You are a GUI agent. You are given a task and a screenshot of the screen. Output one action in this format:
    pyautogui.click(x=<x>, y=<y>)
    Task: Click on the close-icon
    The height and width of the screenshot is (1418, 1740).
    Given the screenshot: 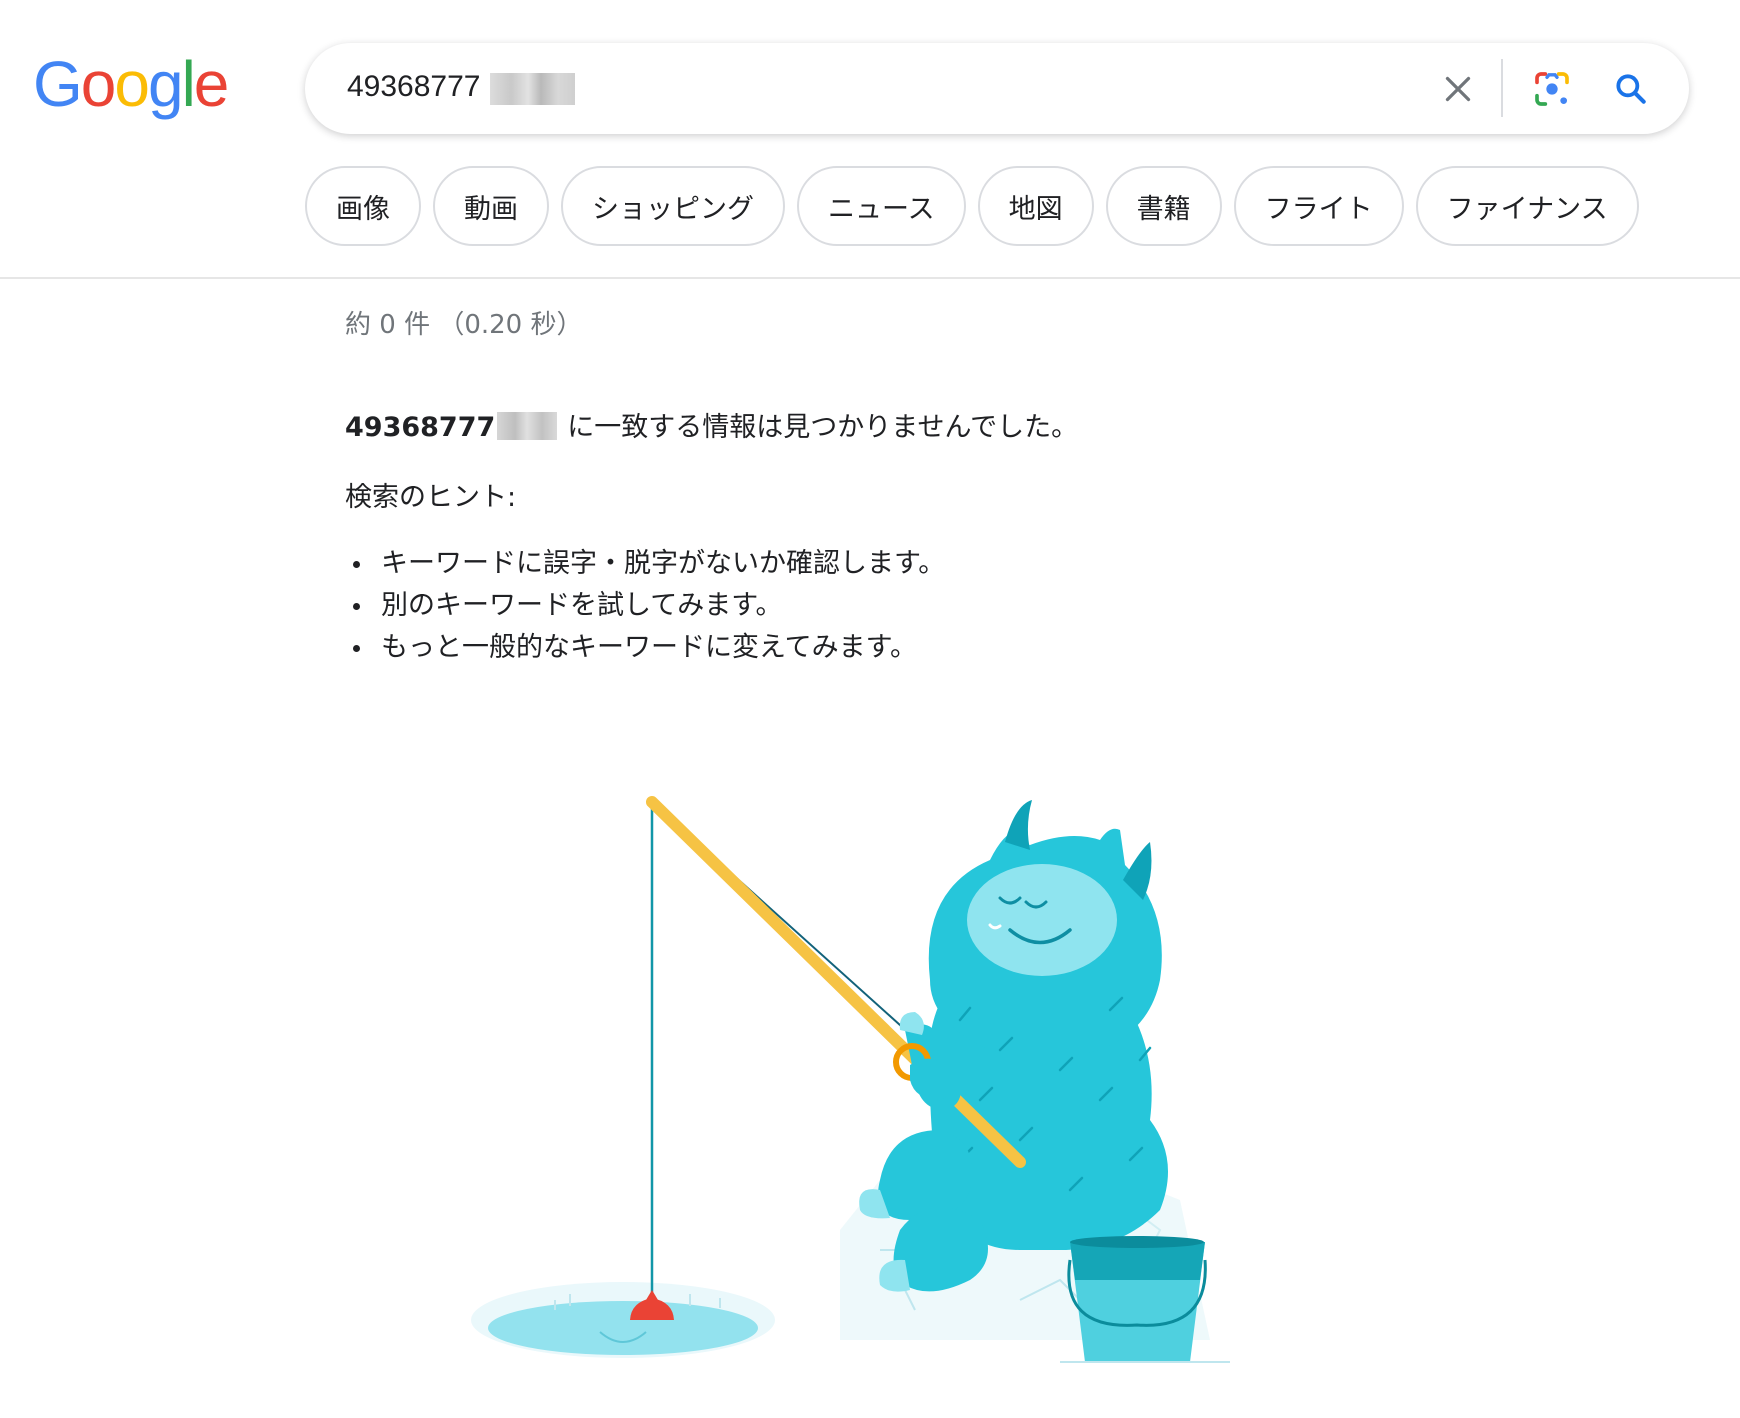 What is the action you would take?
    pyautogui.click(x=1458, y=89)
    